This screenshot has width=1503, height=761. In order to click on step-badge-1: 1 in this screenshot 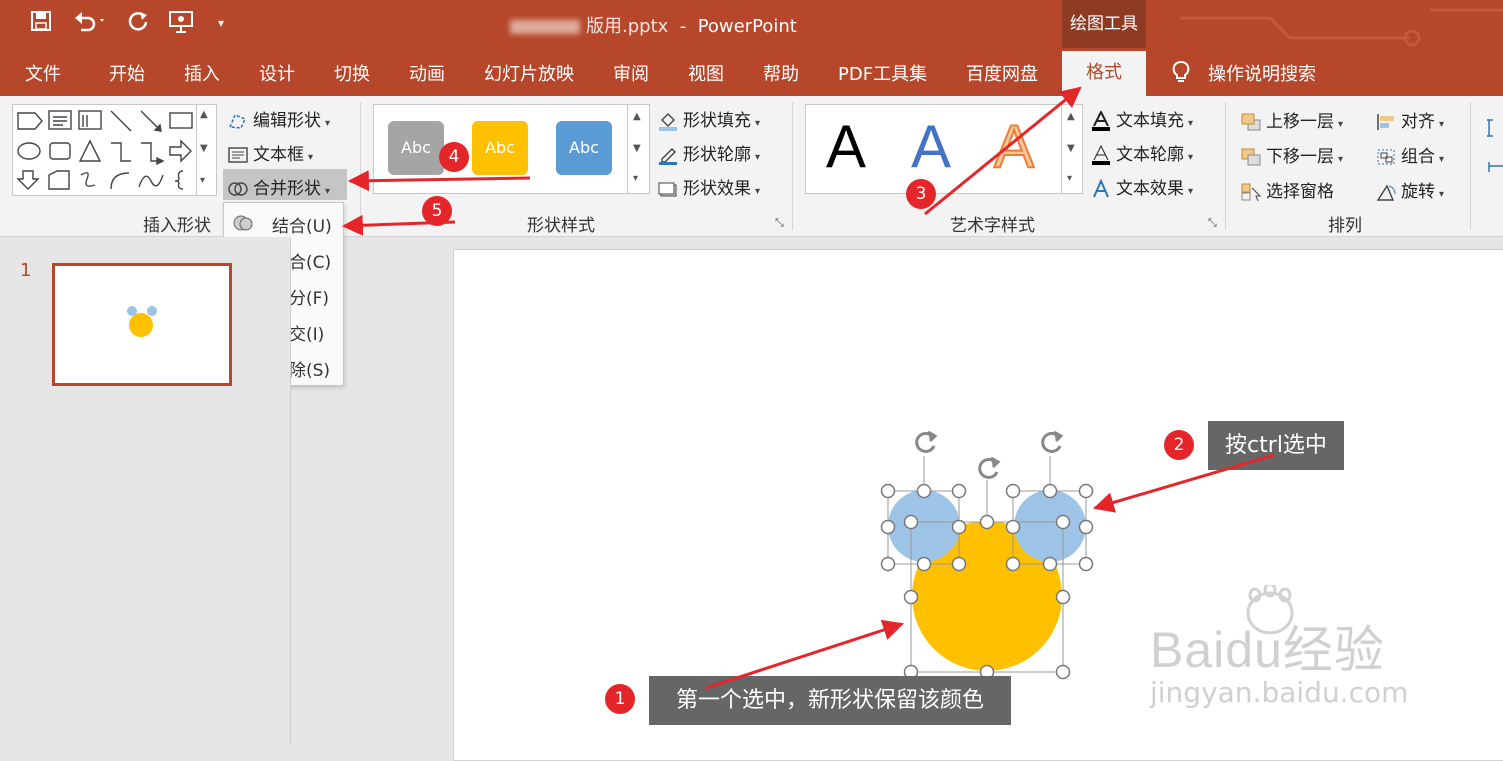, I will do `click(620, 699)`.